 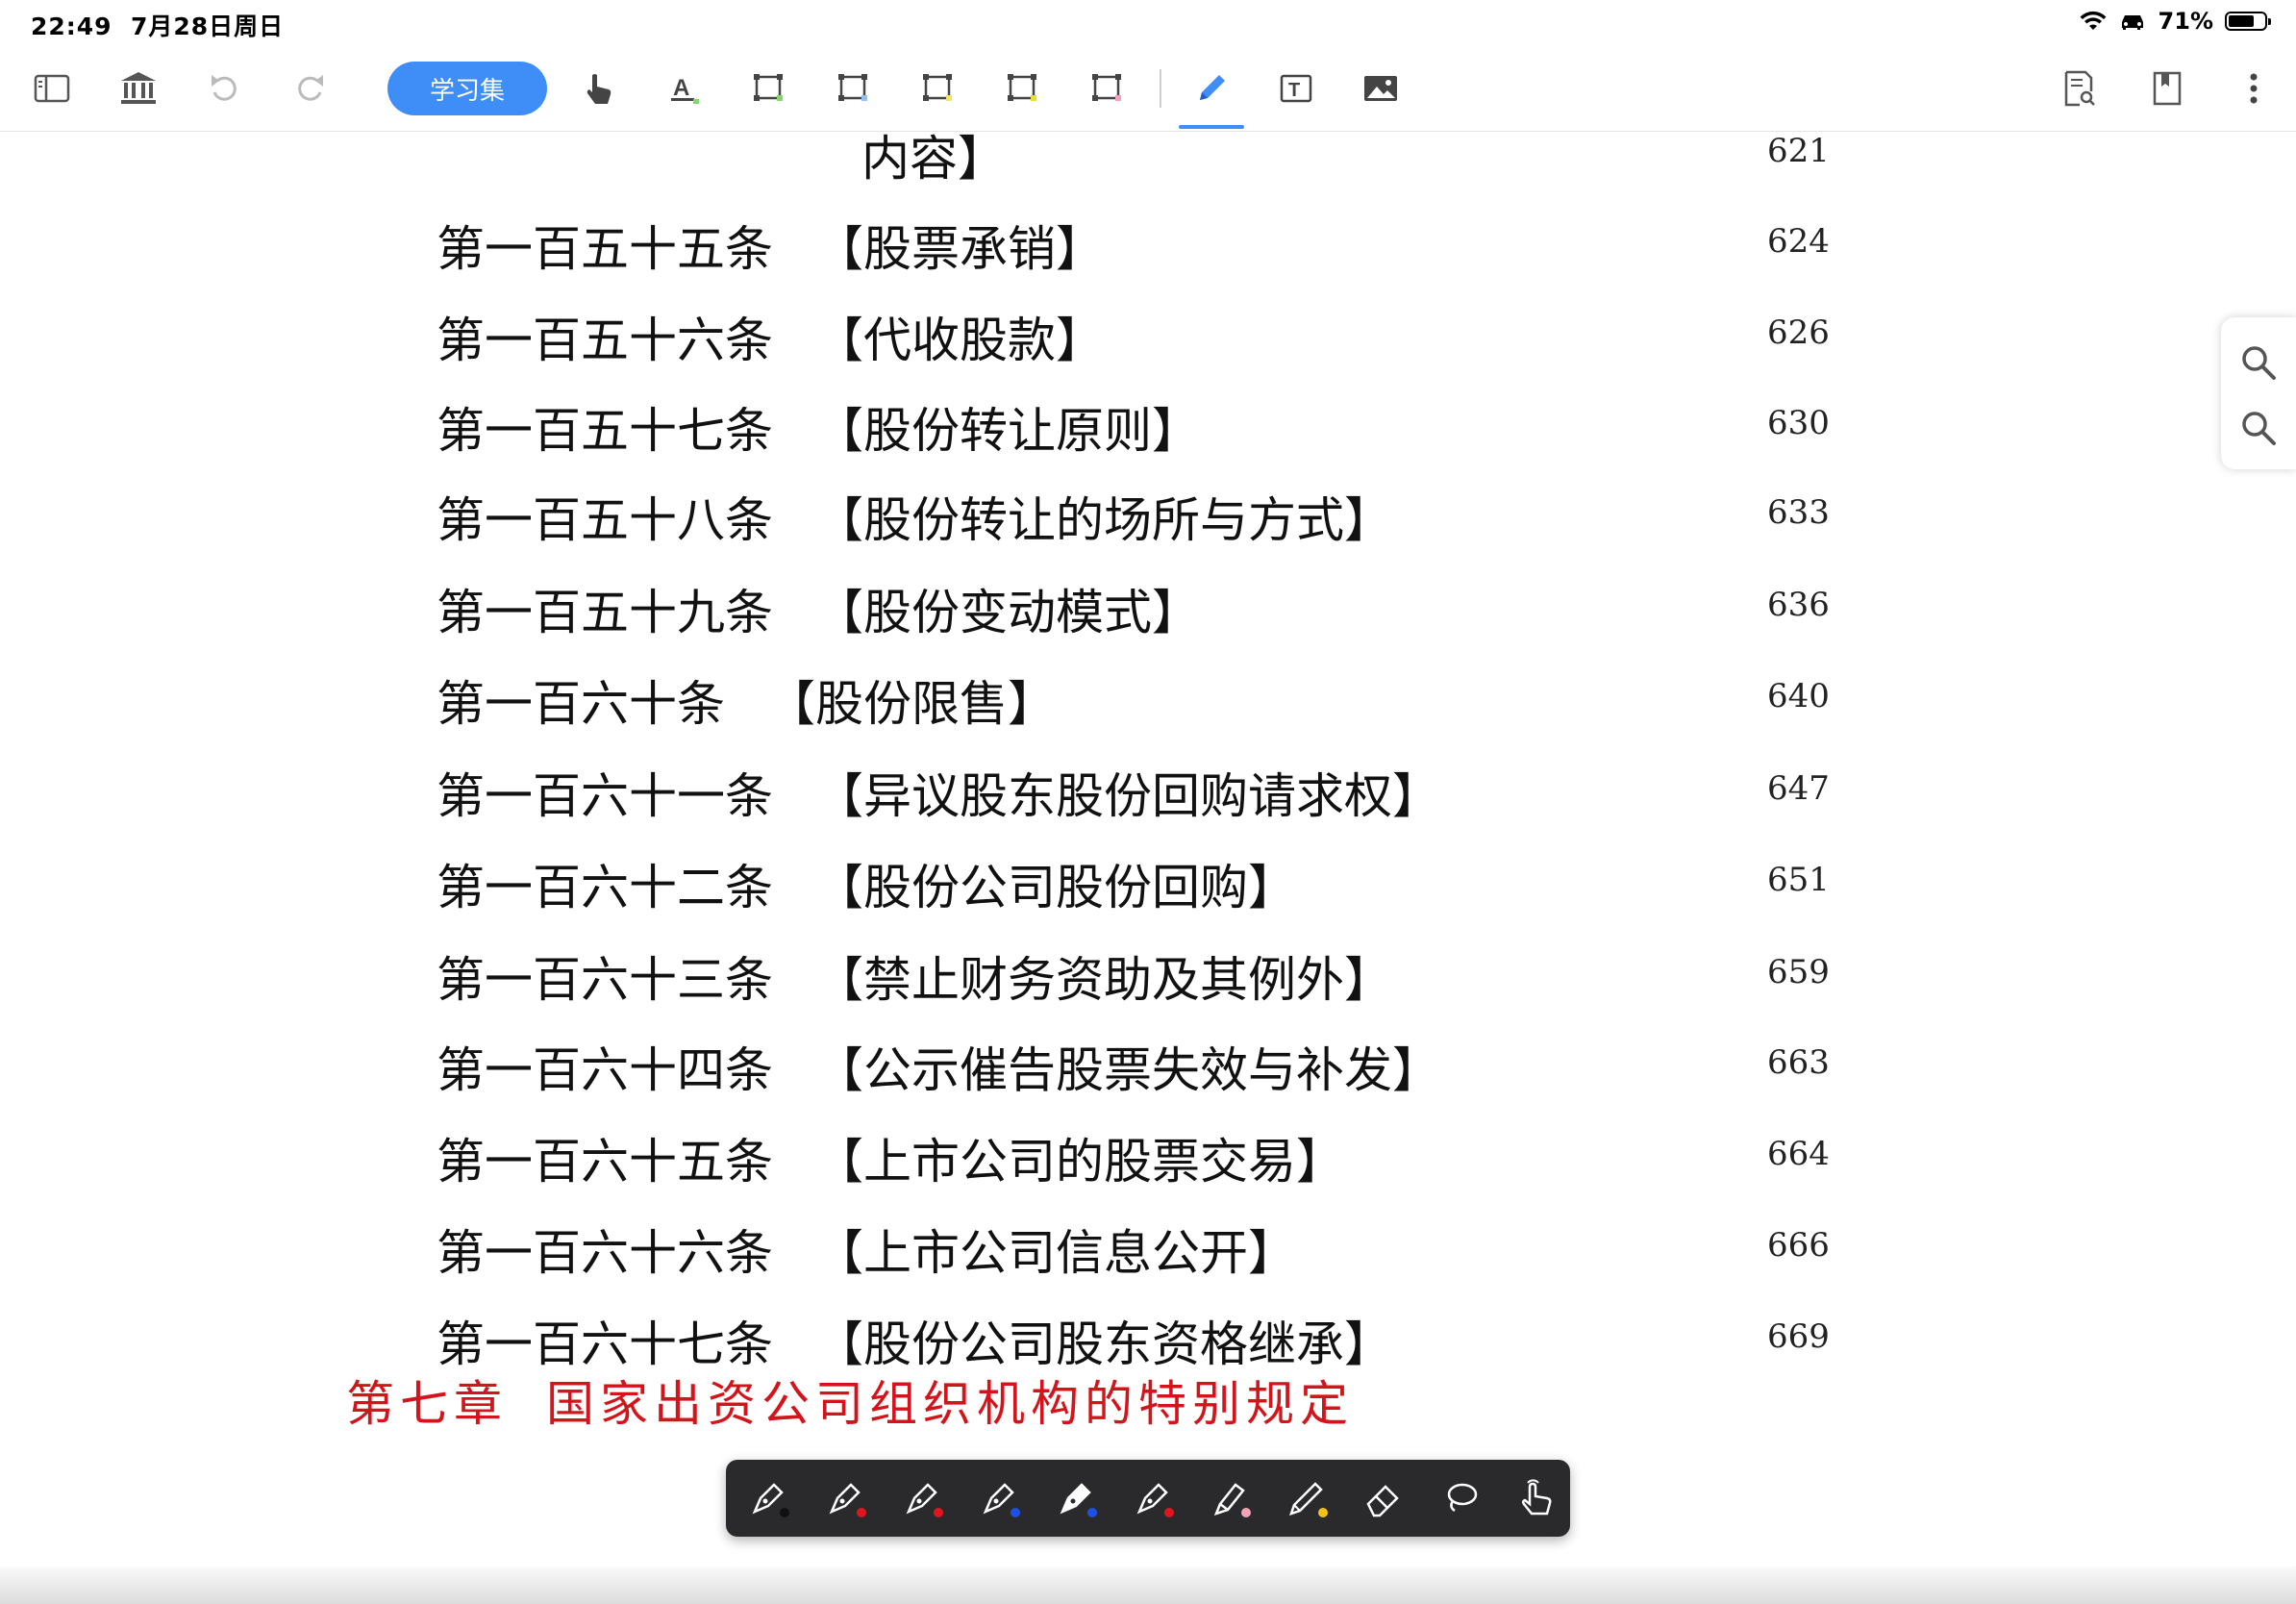 I want to click on image-icon, so click(x=1380, y=88).